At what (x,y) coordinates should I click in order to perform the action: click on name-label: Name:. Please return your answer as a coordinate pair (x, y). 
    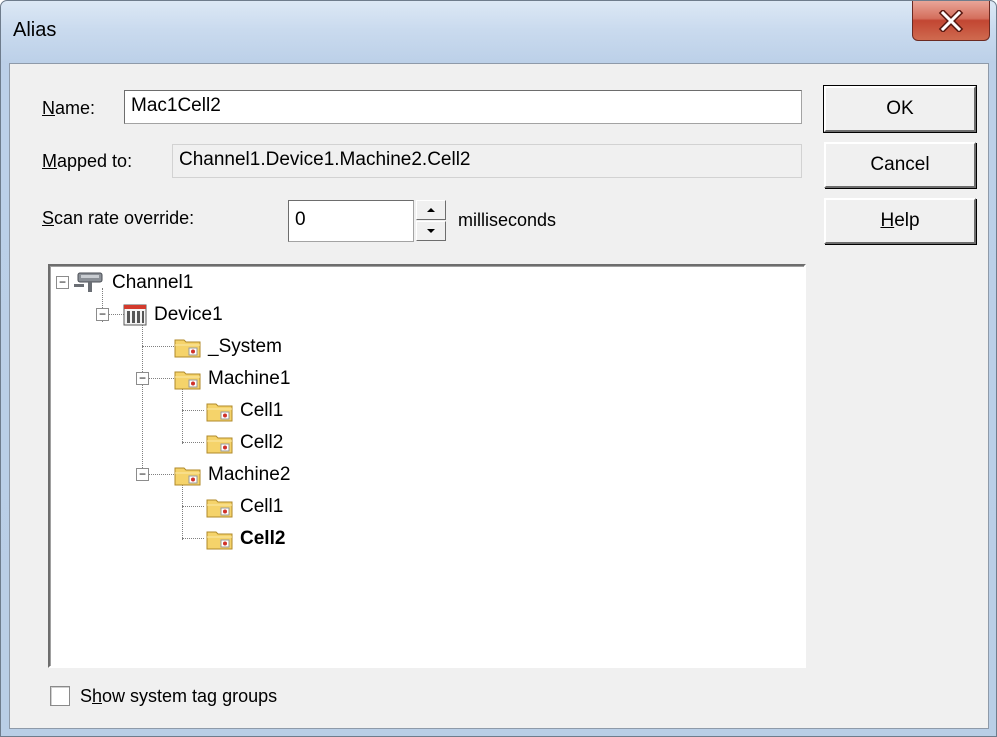
    Looking at the image, I should click on (69, 108).